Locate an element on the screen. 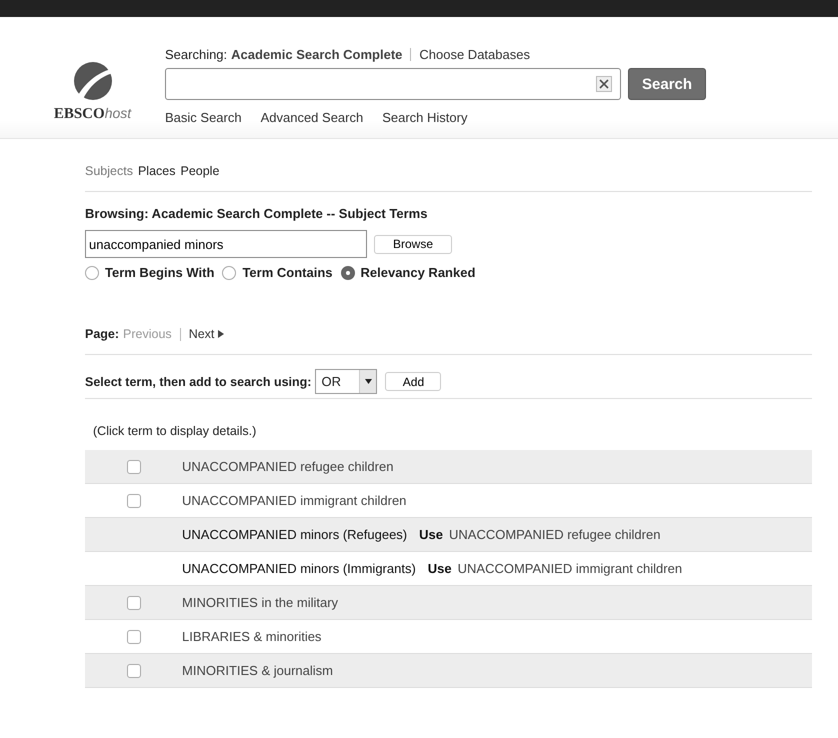 Image resolution: width=838 pixels, height=738 pixels. operator-dropdown: OR is located at coordinates (346, 381).